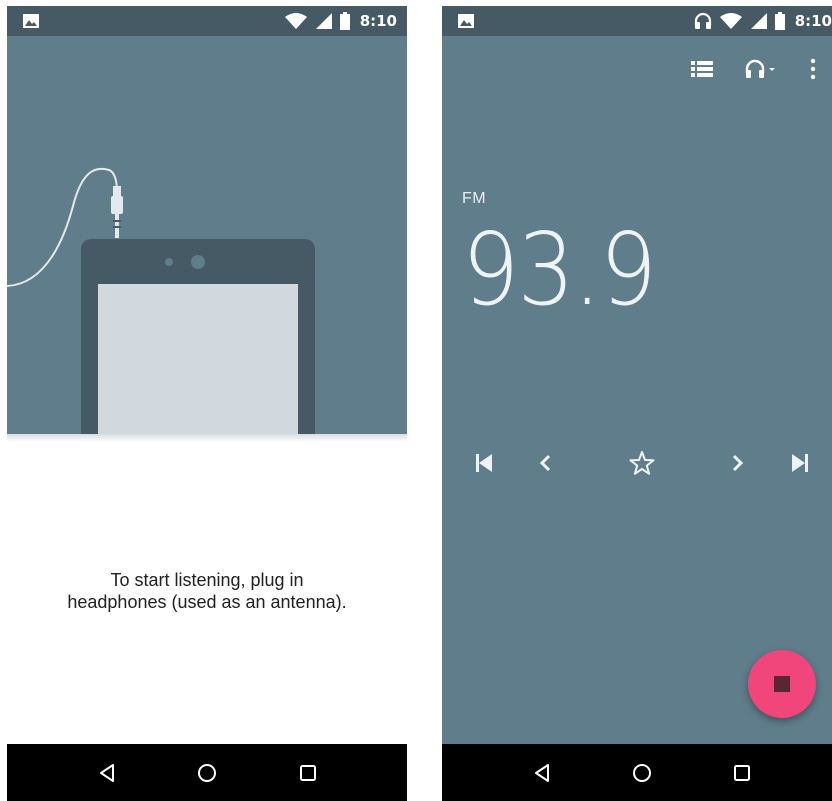 The image size is (832, 801). I want to click on message-line-2: headphones (used as an antenna)., so click(207, 602).